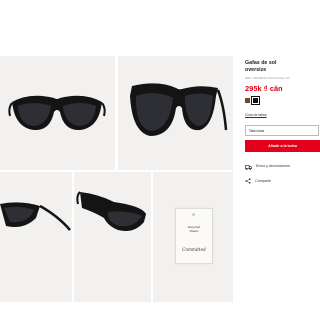 This screenshot has width=320, height=320. I want to click on size-guide-link: Guía de tallas, so click(256, 115).